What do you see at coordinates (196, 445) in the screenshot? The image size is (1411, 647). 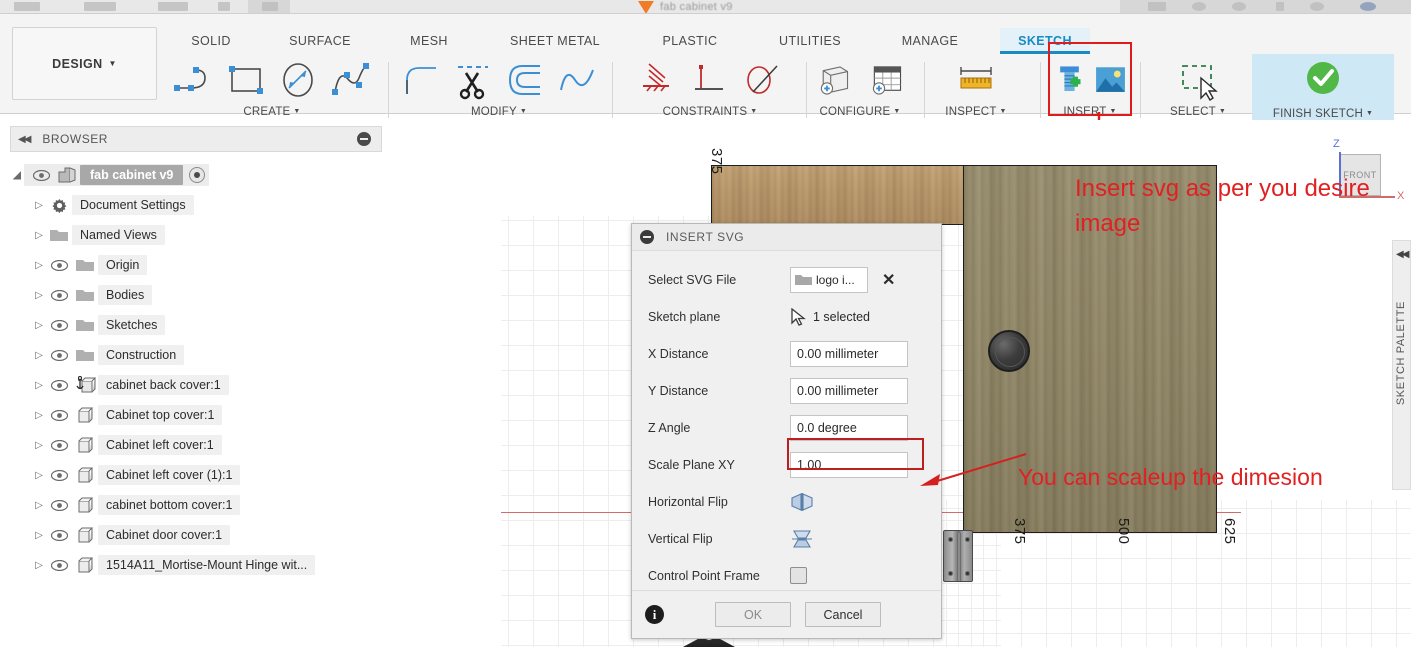 I see `tree-item-cabinet-left-cover: ▷ Cabinet left cover:1` at bounding box center [196, 445].